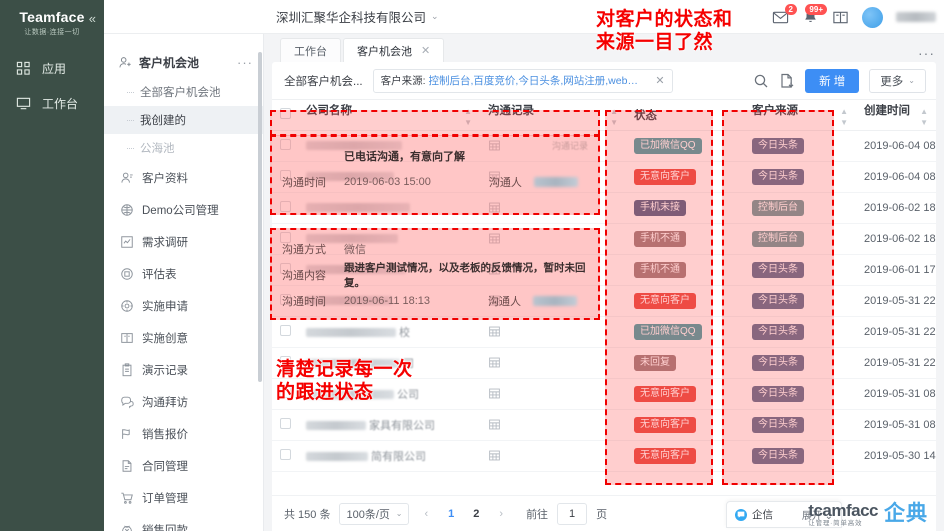  I want to click on status-badge: 已加微信QQ, so click(668, 331).